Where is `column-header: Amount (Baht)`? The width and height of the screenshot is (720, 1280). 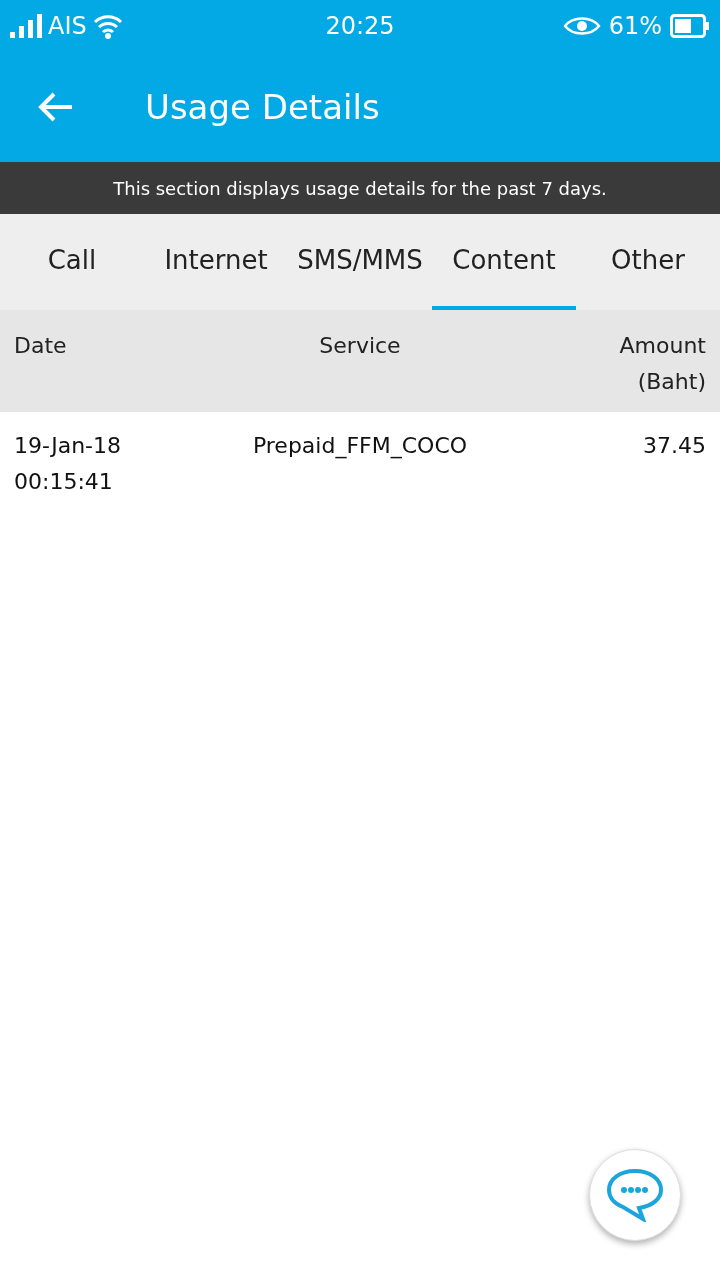
column-header: Amount (Baht) is located at coordinates (662, 364).